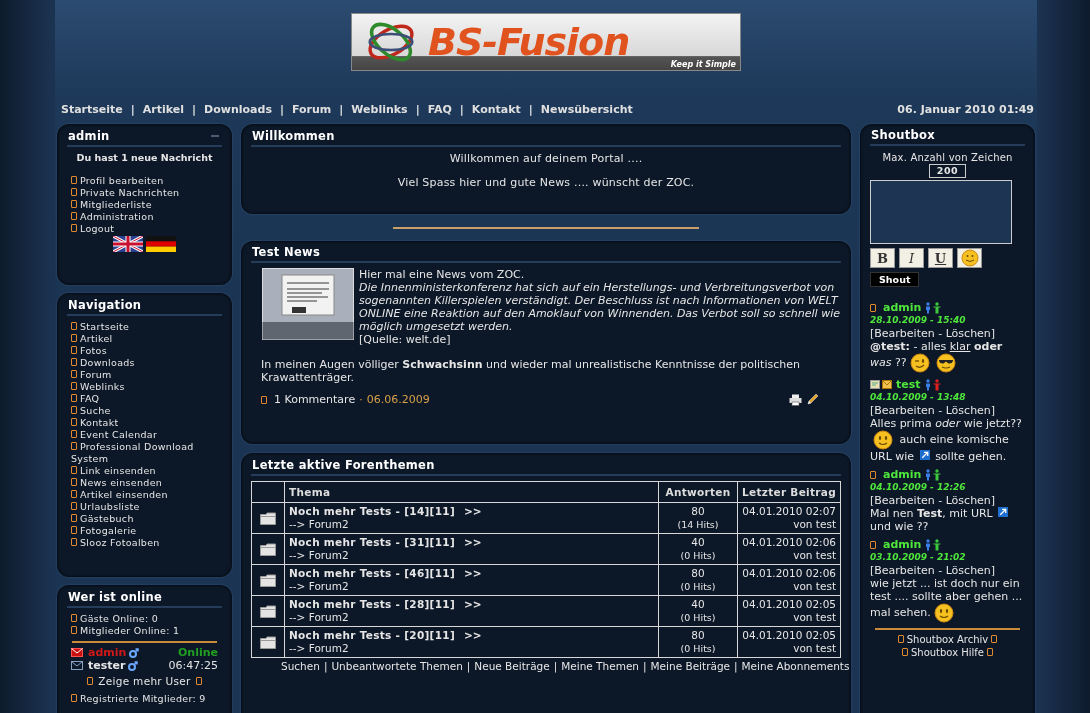  What do you see at coordinates (439, 109) in the screenshot?
I see `nav-link: FAQ` at bounding box center [439, 109].